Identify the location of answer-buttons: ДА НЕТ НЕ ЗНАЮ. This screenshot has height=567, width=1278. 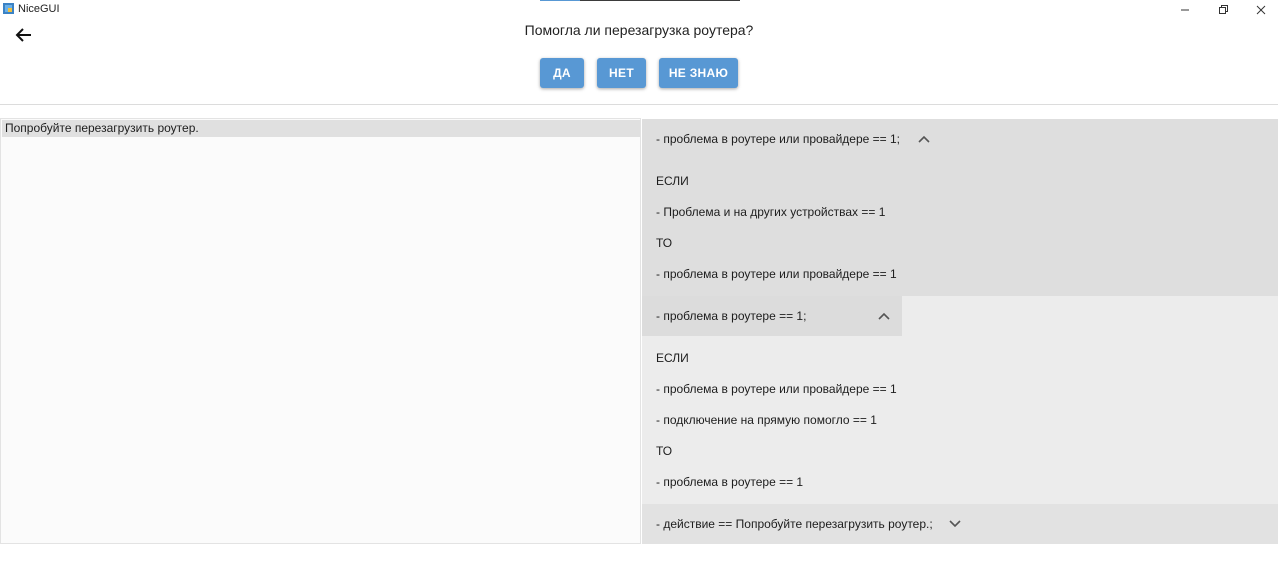
(639, 73).